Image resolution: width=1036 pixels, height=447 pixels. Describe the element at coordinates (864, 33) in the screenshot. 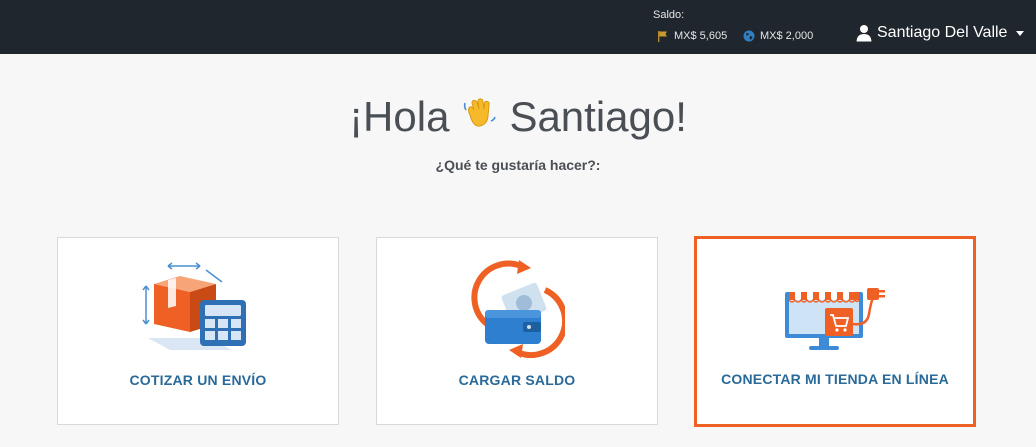

I see `user-icon` at that location.